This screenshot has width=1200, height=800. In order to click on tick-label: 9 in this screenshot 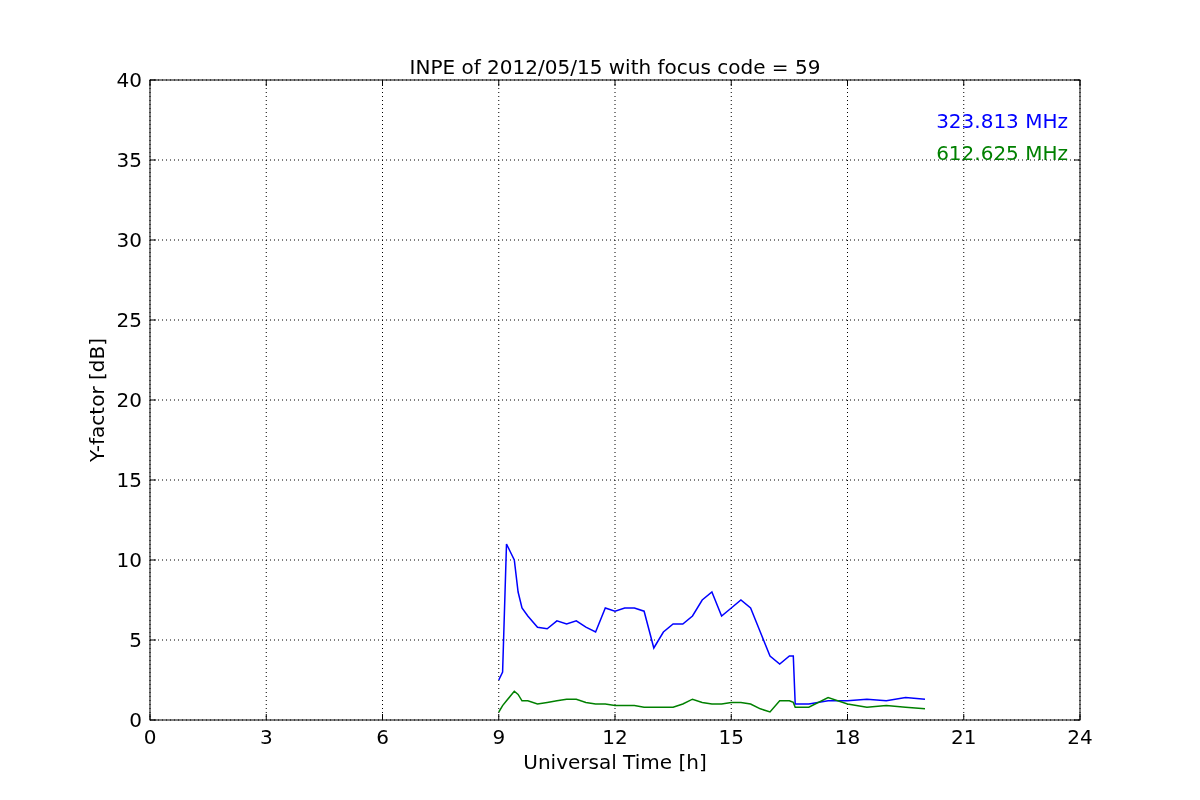, I will do `click(499, 737)`.